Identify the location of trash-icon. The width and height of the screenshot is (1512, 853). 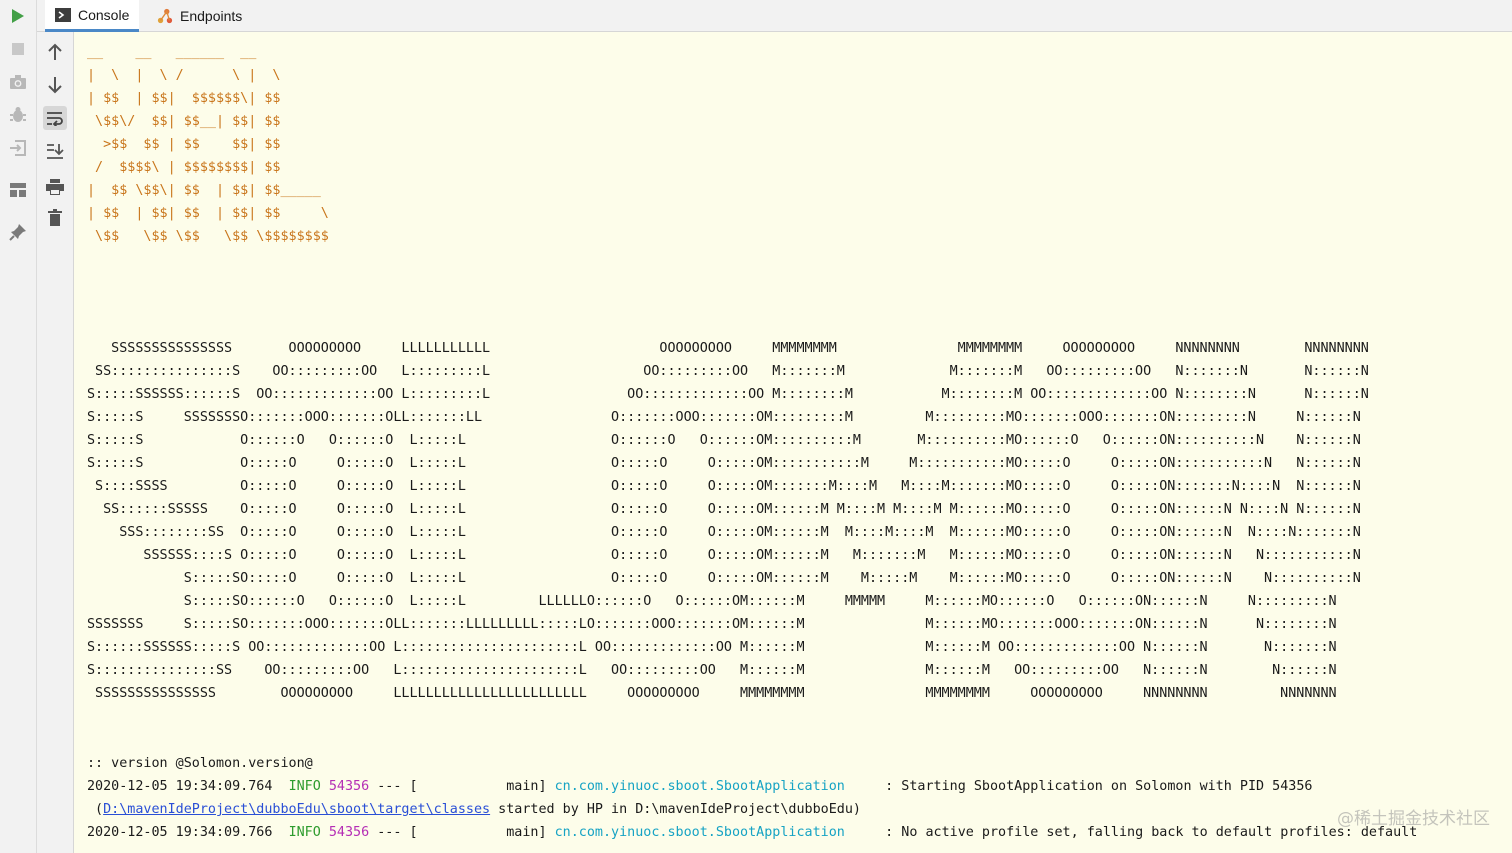
(55, 218).